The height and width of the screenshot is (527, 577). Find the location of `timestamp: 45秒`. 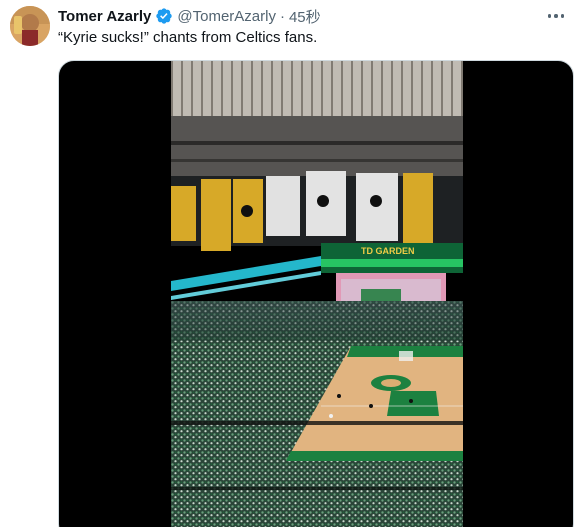

timestamp: 45秒 is located at coordinates (305, 16).